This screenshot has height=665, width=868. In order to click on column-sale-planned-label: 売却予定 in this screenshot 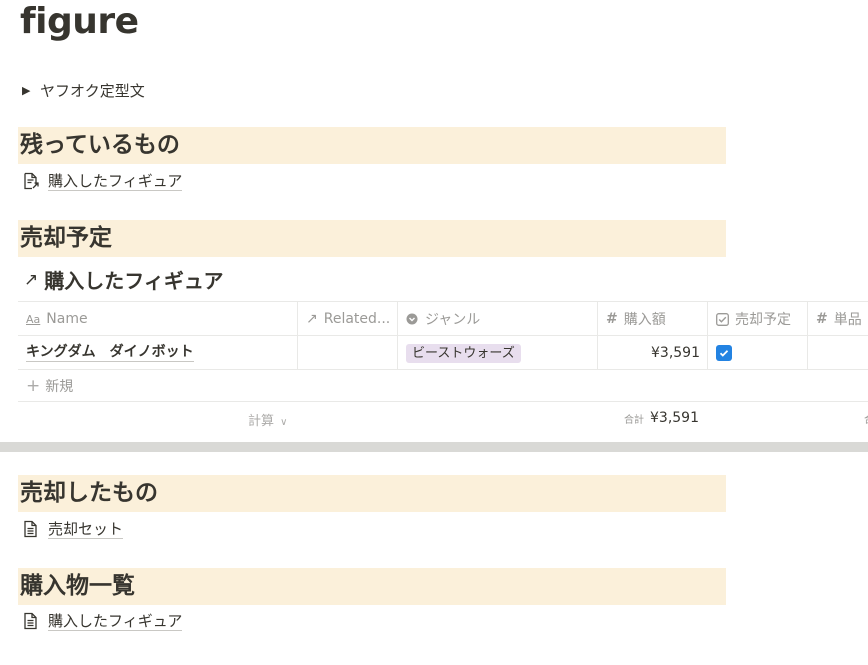, I will do `click(763, 320)`.